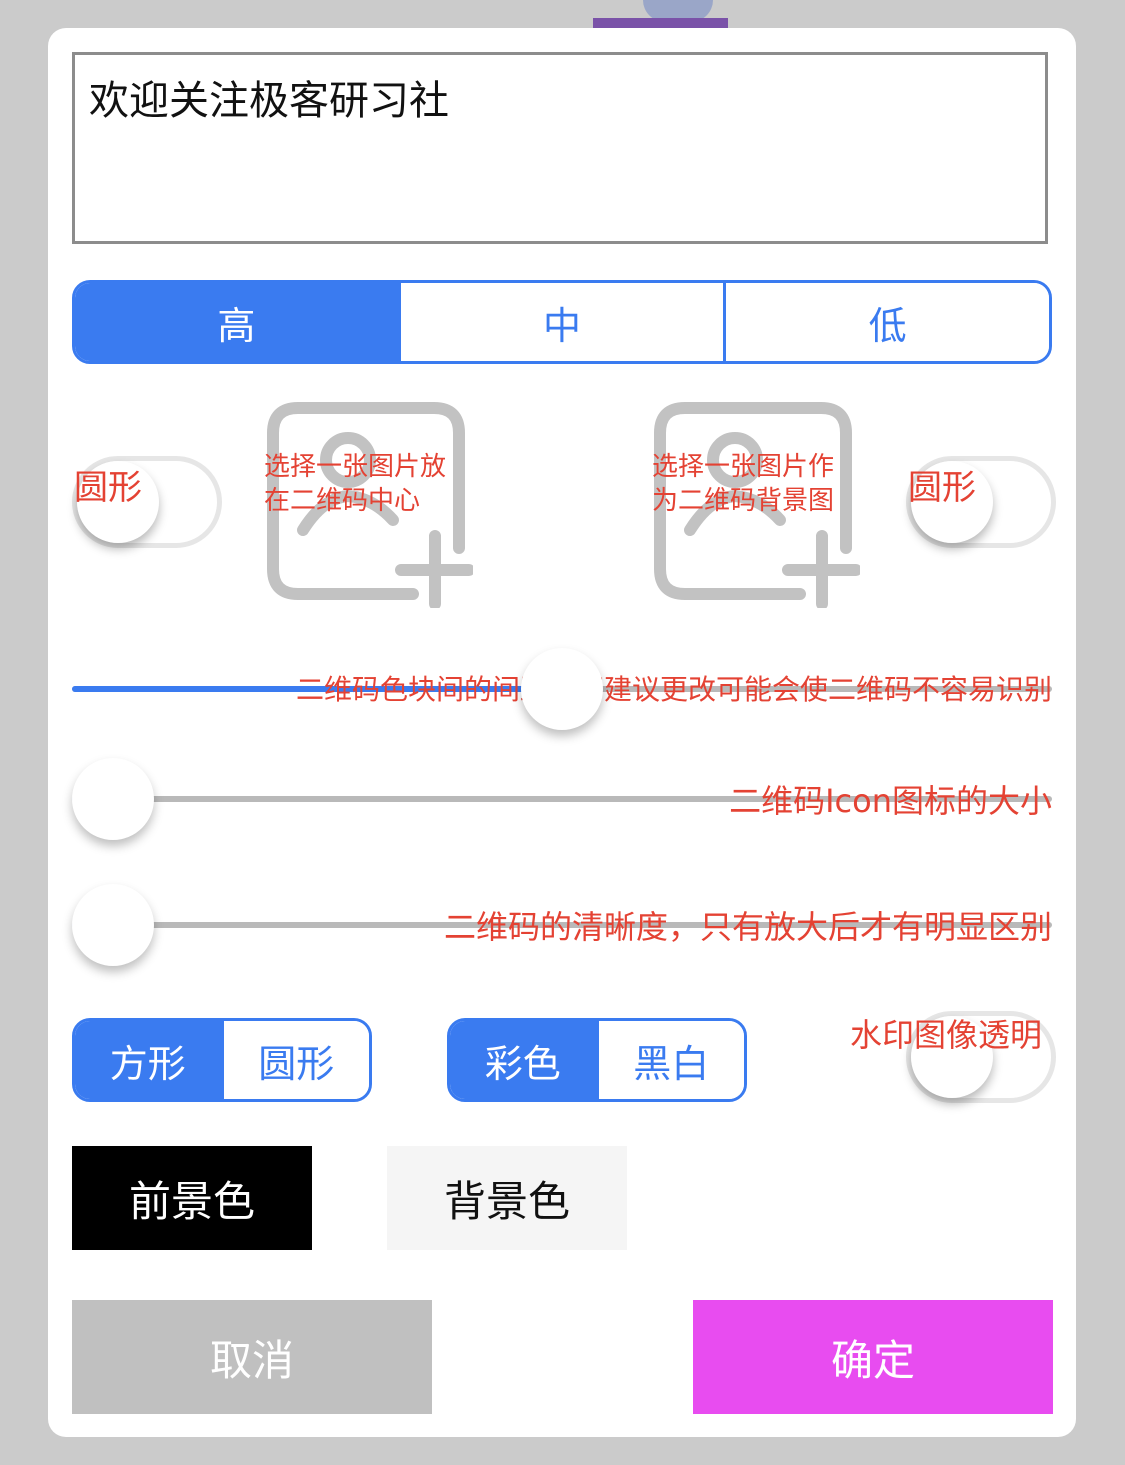 This screenshot has width=1125, height=1465. Describe the element at coordinates (523, 1060) in the screenshot. I see `color-mode-color-option: 彩色` at that location.